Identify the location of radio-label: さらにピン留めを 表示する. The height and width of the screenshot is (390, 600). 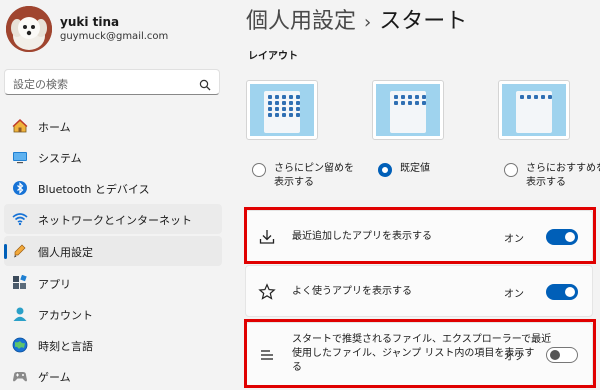
(314, 175).